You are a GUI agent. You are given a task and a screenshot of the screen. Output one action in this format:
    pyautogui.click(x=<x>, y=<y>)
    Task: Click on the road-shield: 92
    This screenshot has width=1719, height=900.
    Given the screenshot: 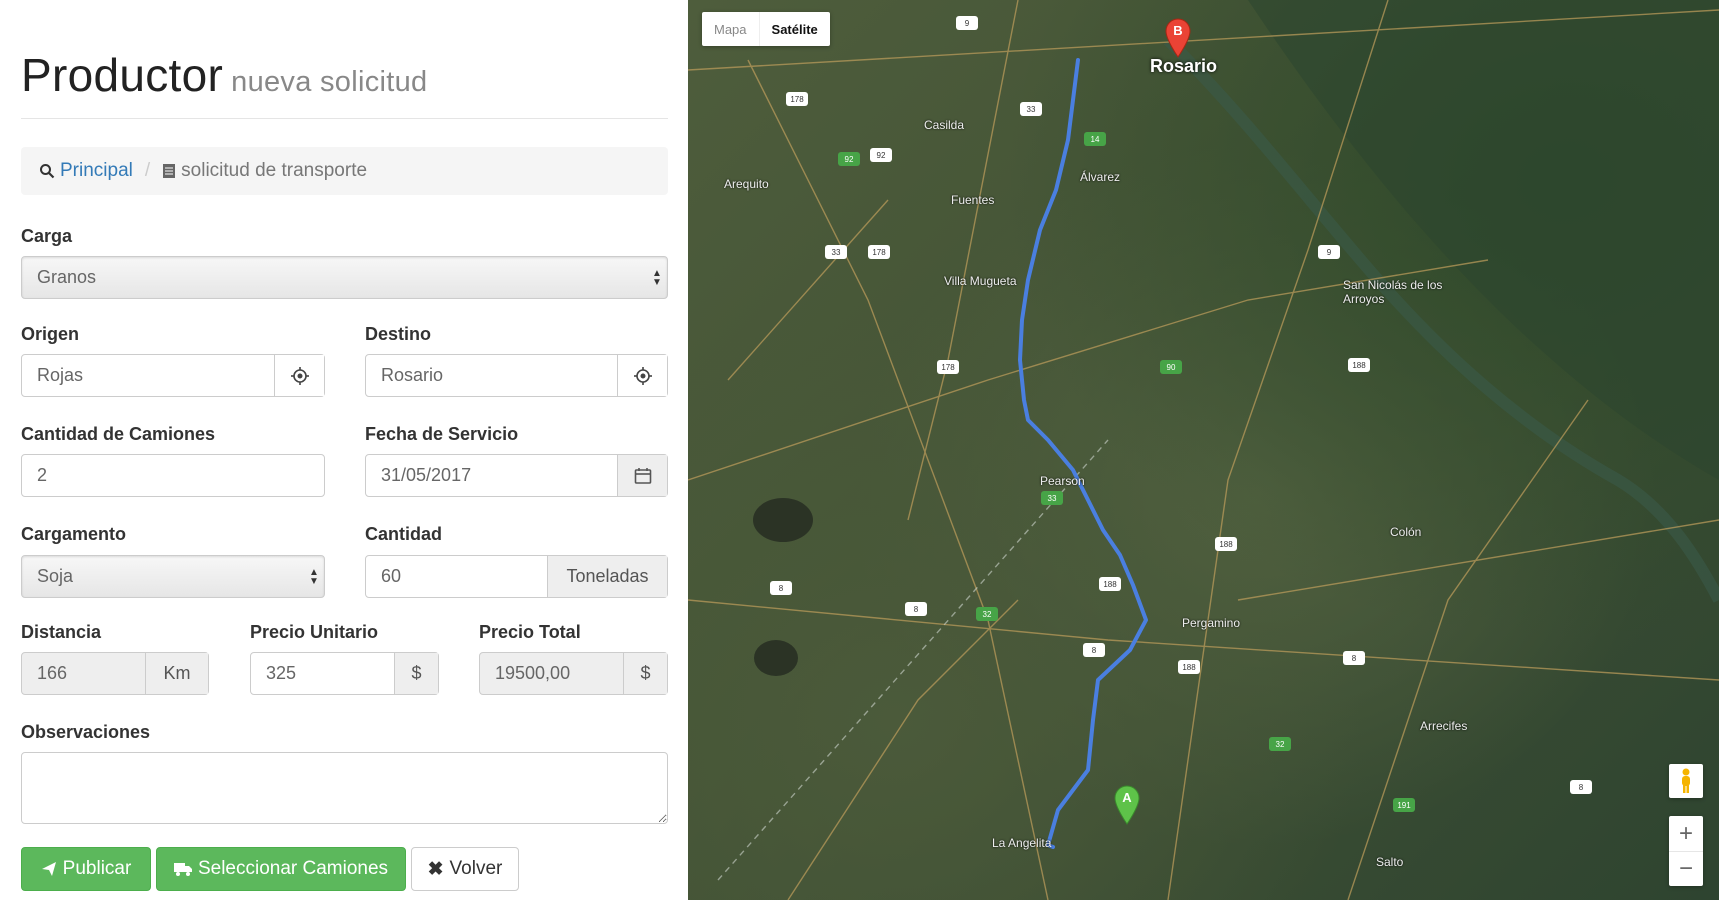 What is the action you would take?
    pyautogui.click(x=849, y=159)
    